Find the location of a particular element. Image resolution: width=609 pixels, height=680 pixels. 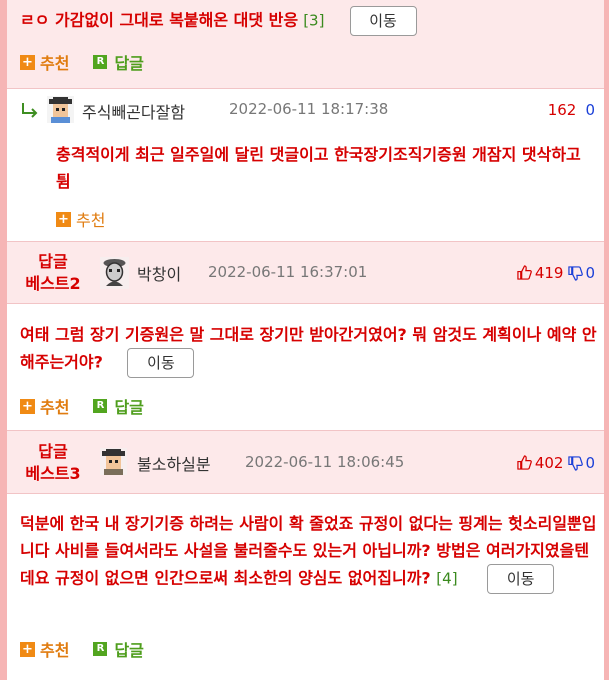

comment-body: ㄹㅇ 가감없이 그대로 복붙해온 대댓 반응 [3] 이동 is located at coordinates (305, 21).